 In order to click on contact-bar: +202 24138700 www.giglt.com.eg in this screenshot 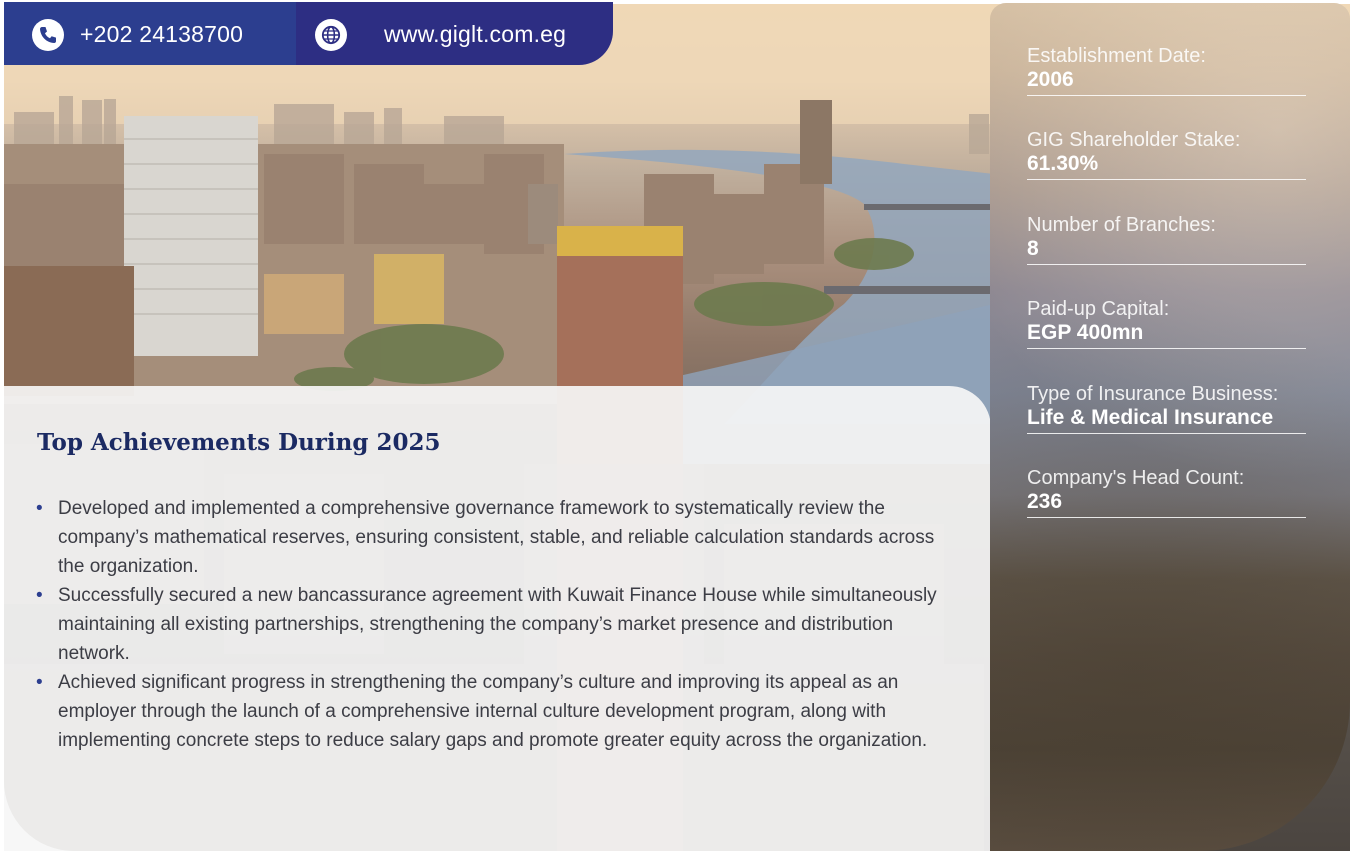, I will do `click(308, 33)`.